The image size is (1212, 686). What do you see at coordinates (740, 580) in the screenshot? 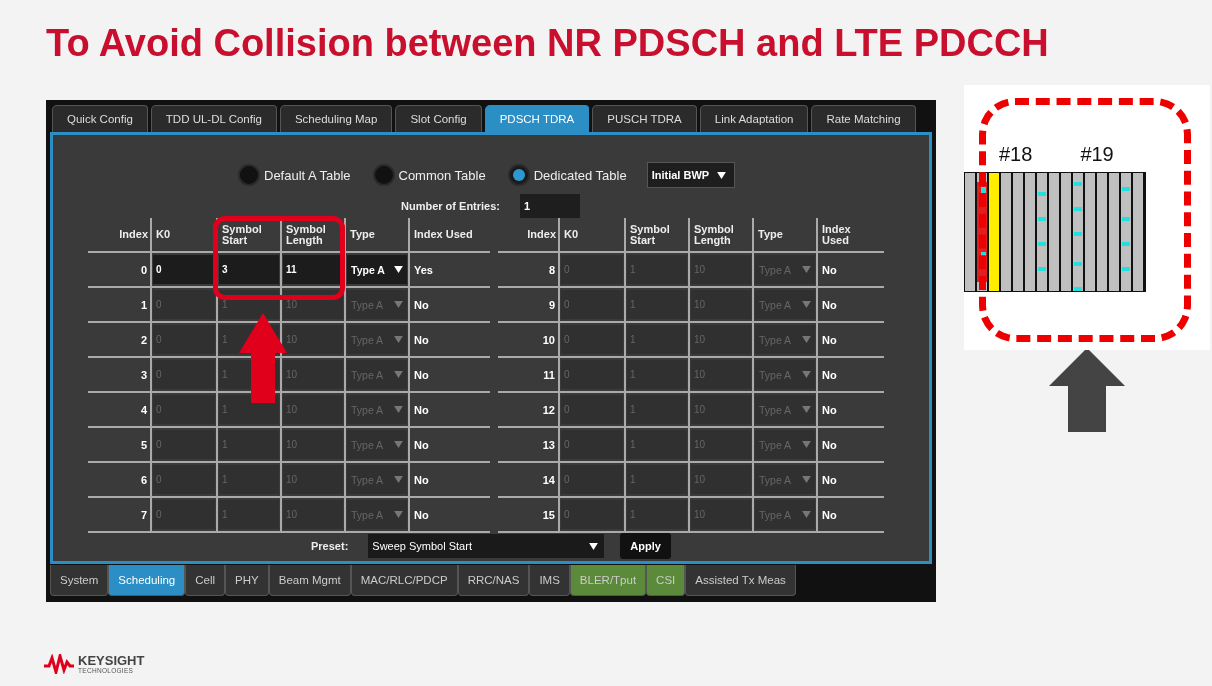
I see `section-tab: Assisted Tx Meas` at bounding box center [740, 580].